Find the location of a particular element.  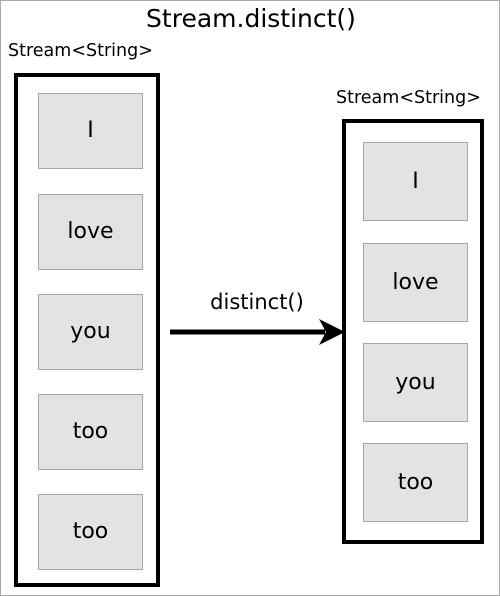

source-item-4: too is located at coordinates (90, 532).